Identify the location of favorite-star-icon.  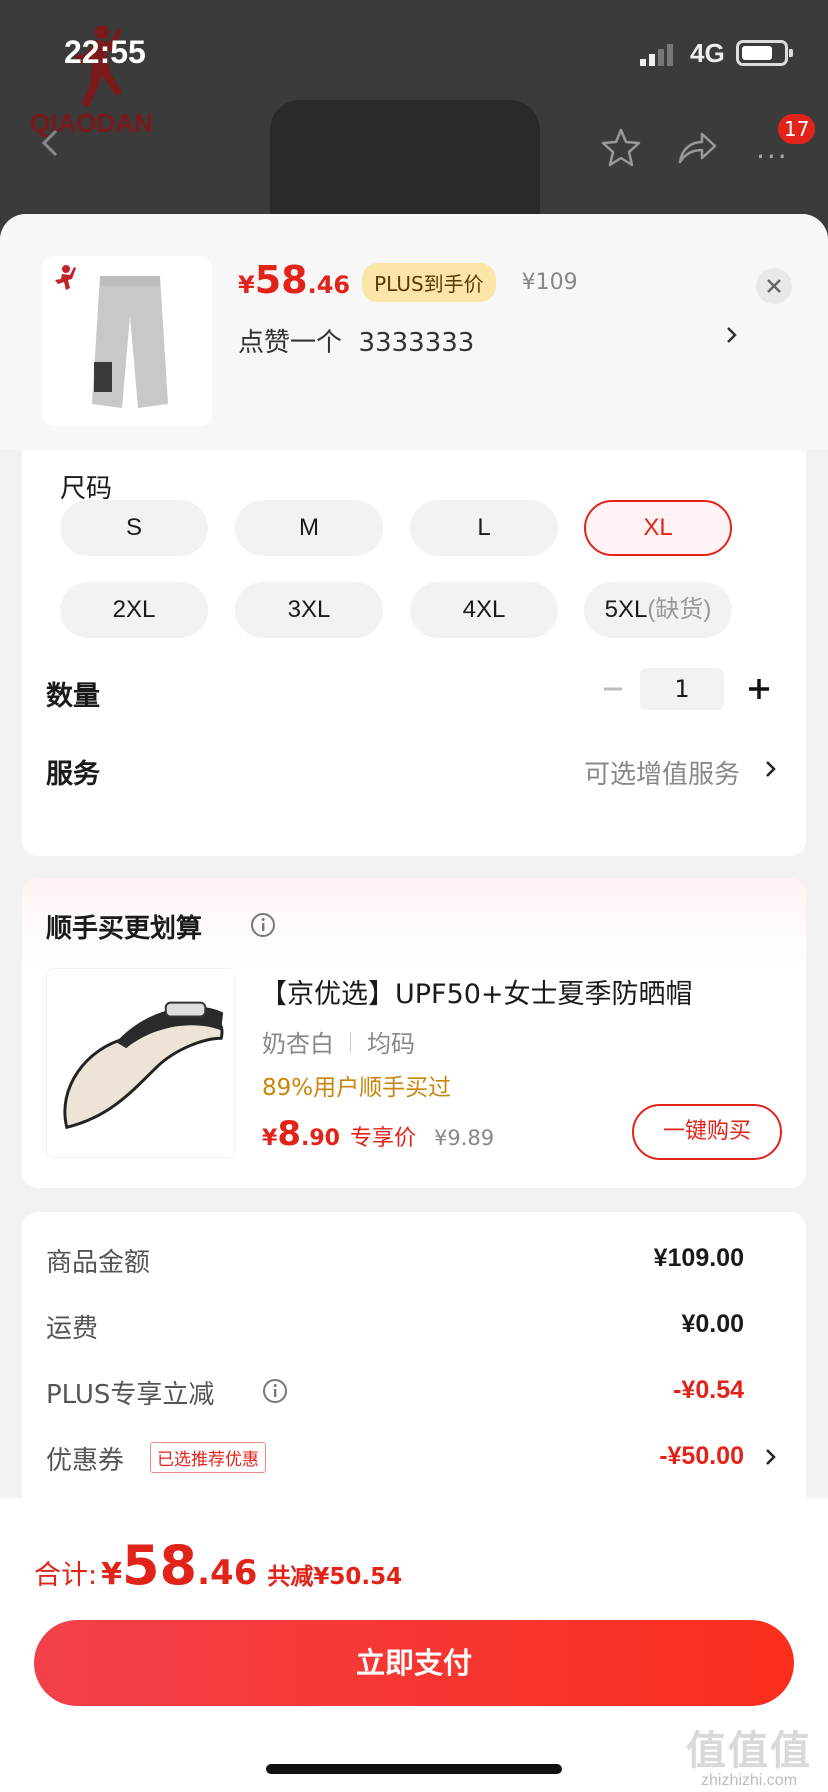
(621, 147).